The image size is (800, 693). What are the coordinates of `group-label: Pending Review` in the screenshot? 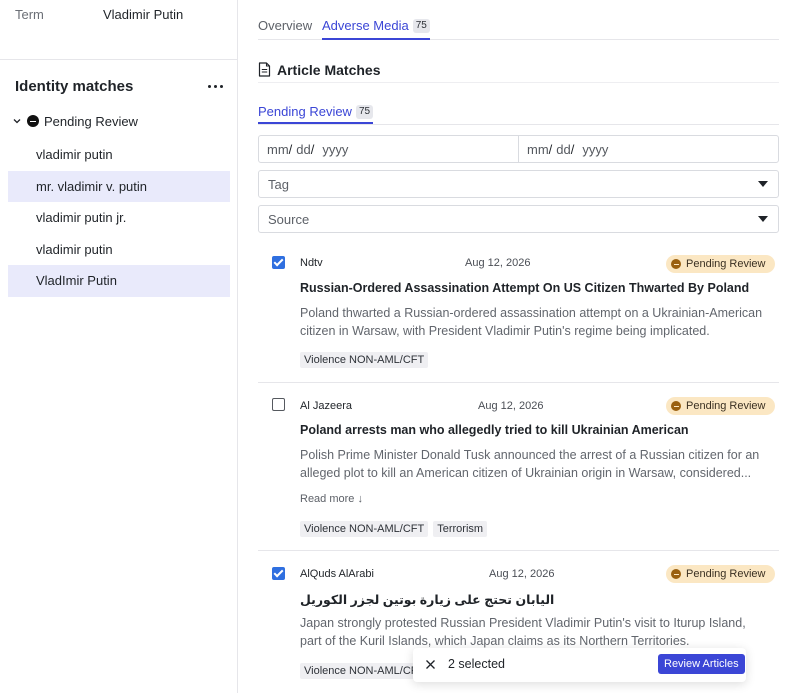 It's located at (91, 121).